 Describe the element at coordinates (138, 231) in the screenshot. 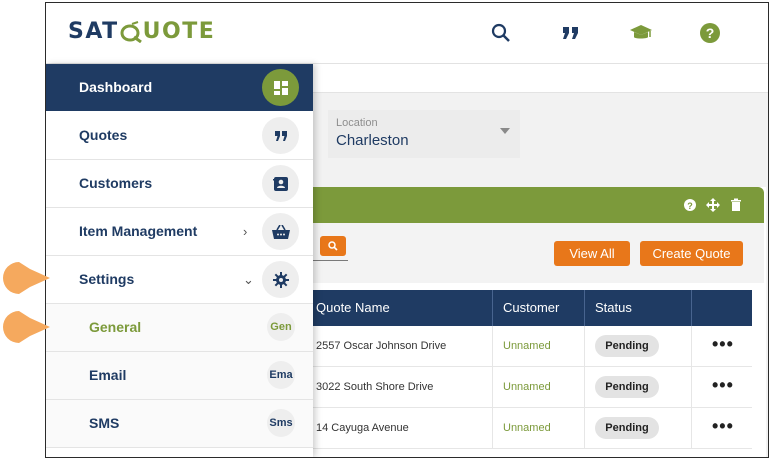

I see `sidebar-item-label: Item Management` at that location.